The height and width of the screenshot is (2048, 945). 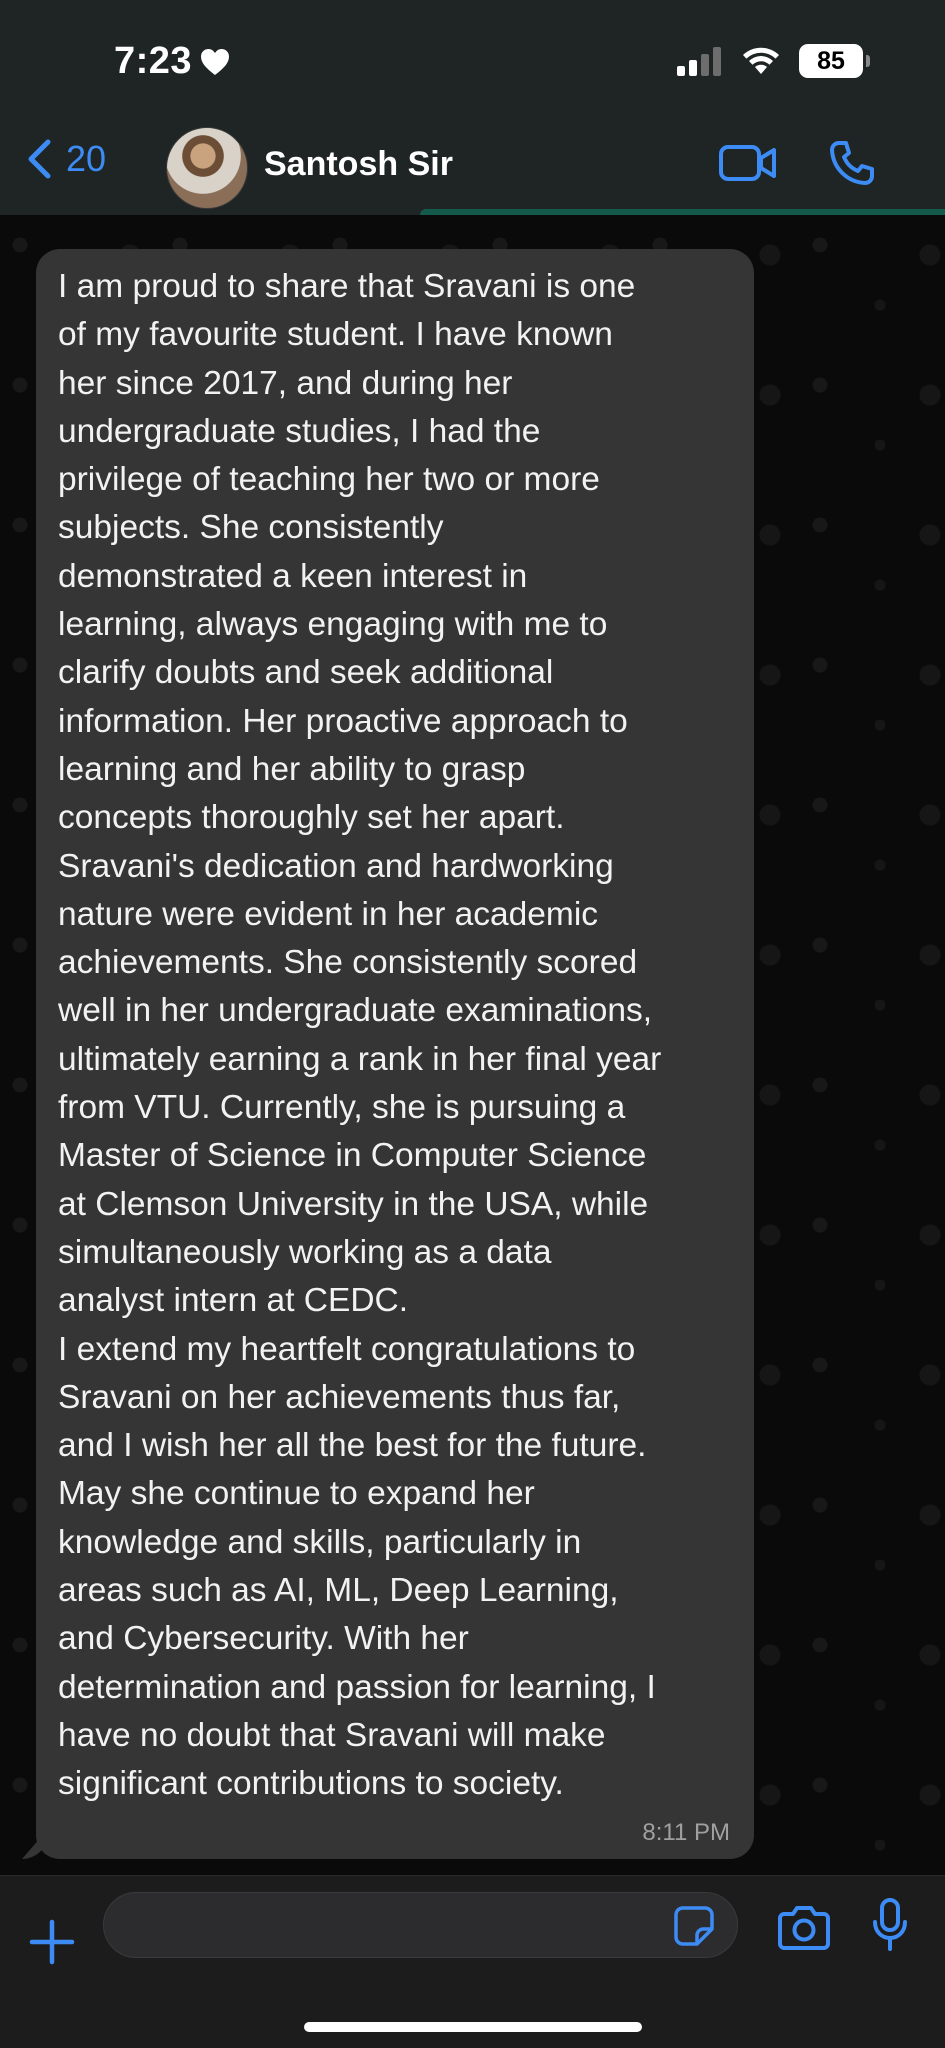 What do you see at coordinates (86, 158) in the screenshot?
I see `unread-count: 20` at bounding box center [86, 158].